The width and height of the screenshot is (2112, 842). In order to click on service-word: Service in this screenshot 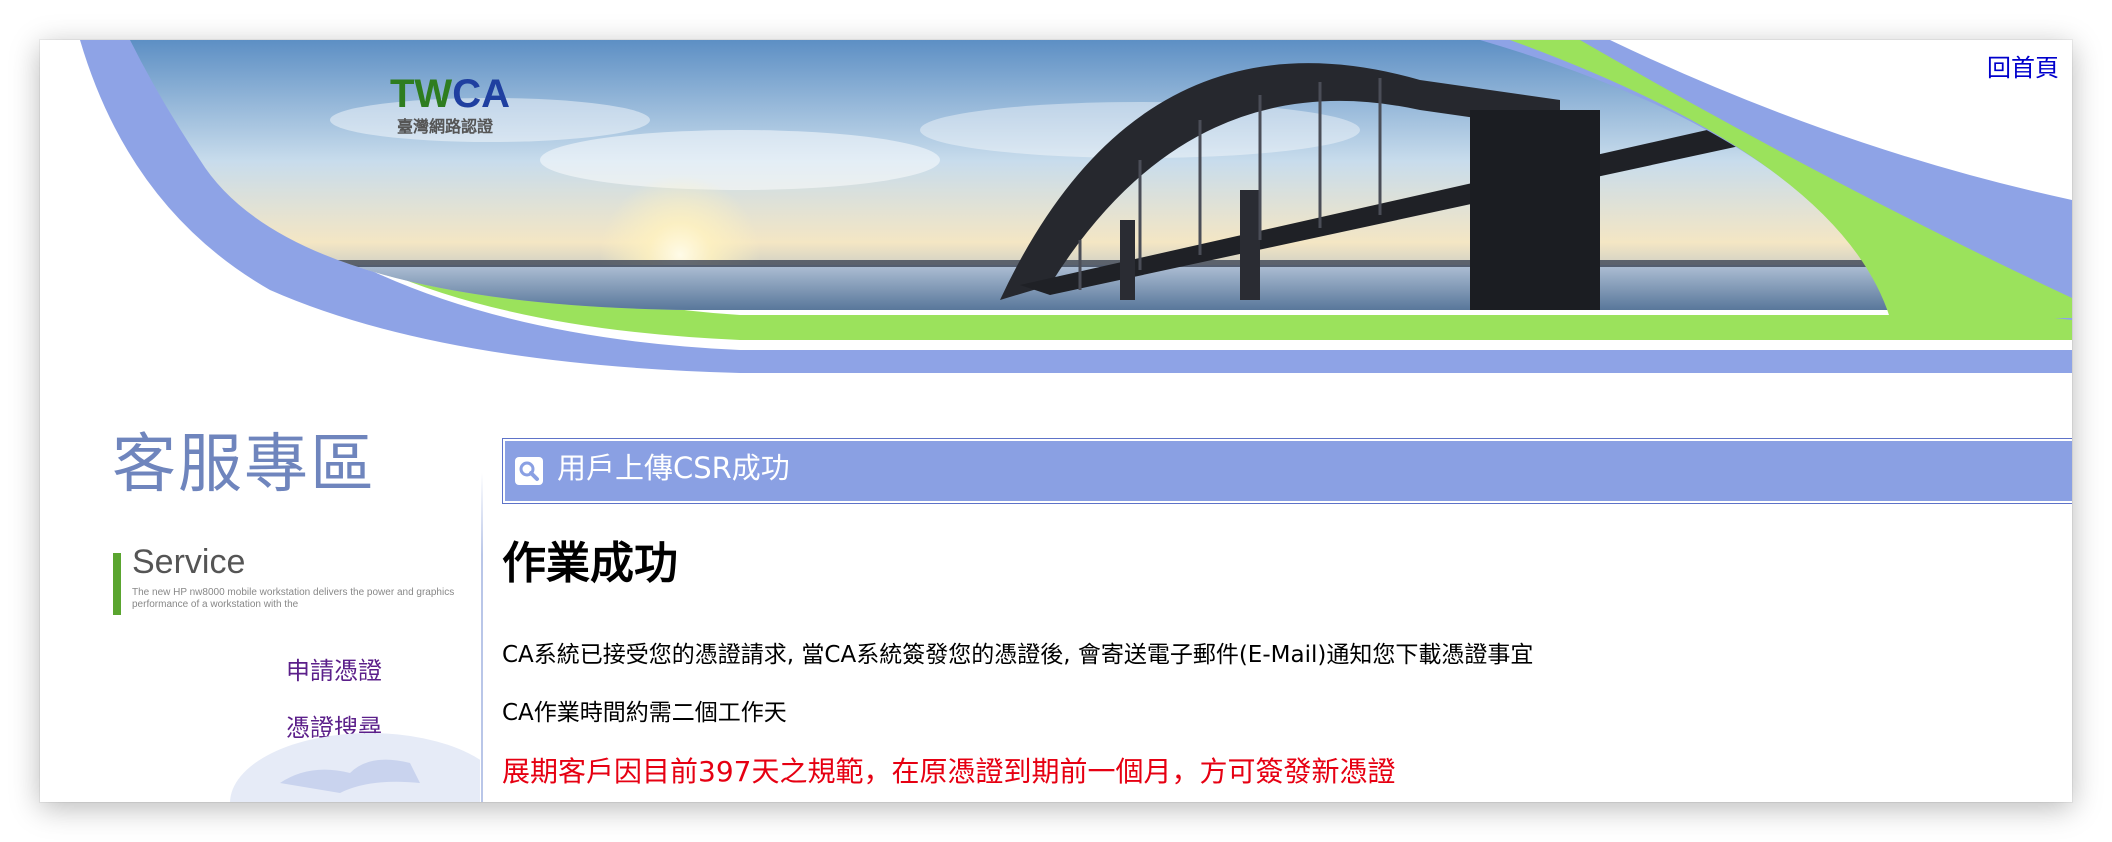, I will do `click(189, 562)`.